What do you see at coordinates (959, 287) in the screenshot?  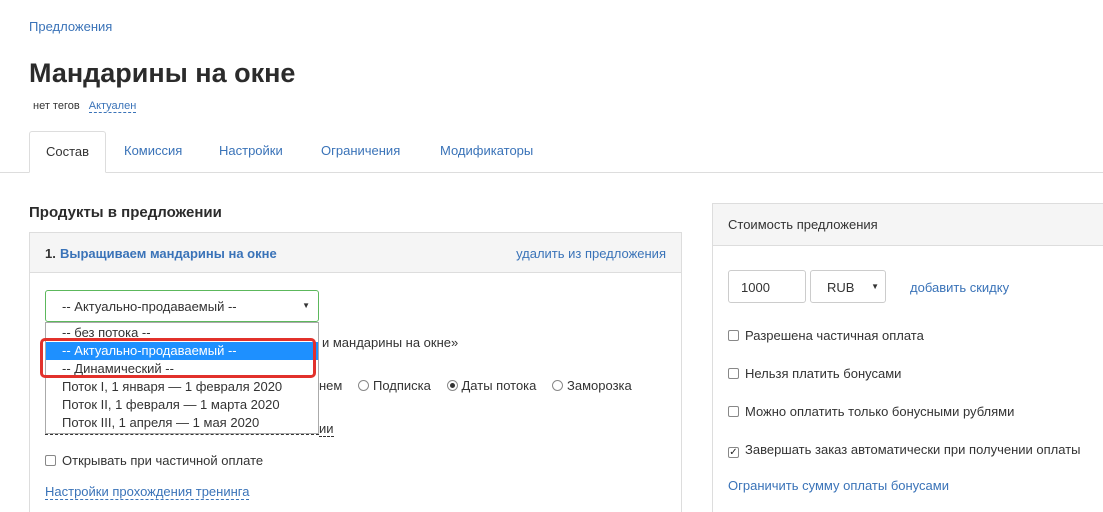 I see `add-discount-link: добавить скидку` at bounding box center [959, 287].